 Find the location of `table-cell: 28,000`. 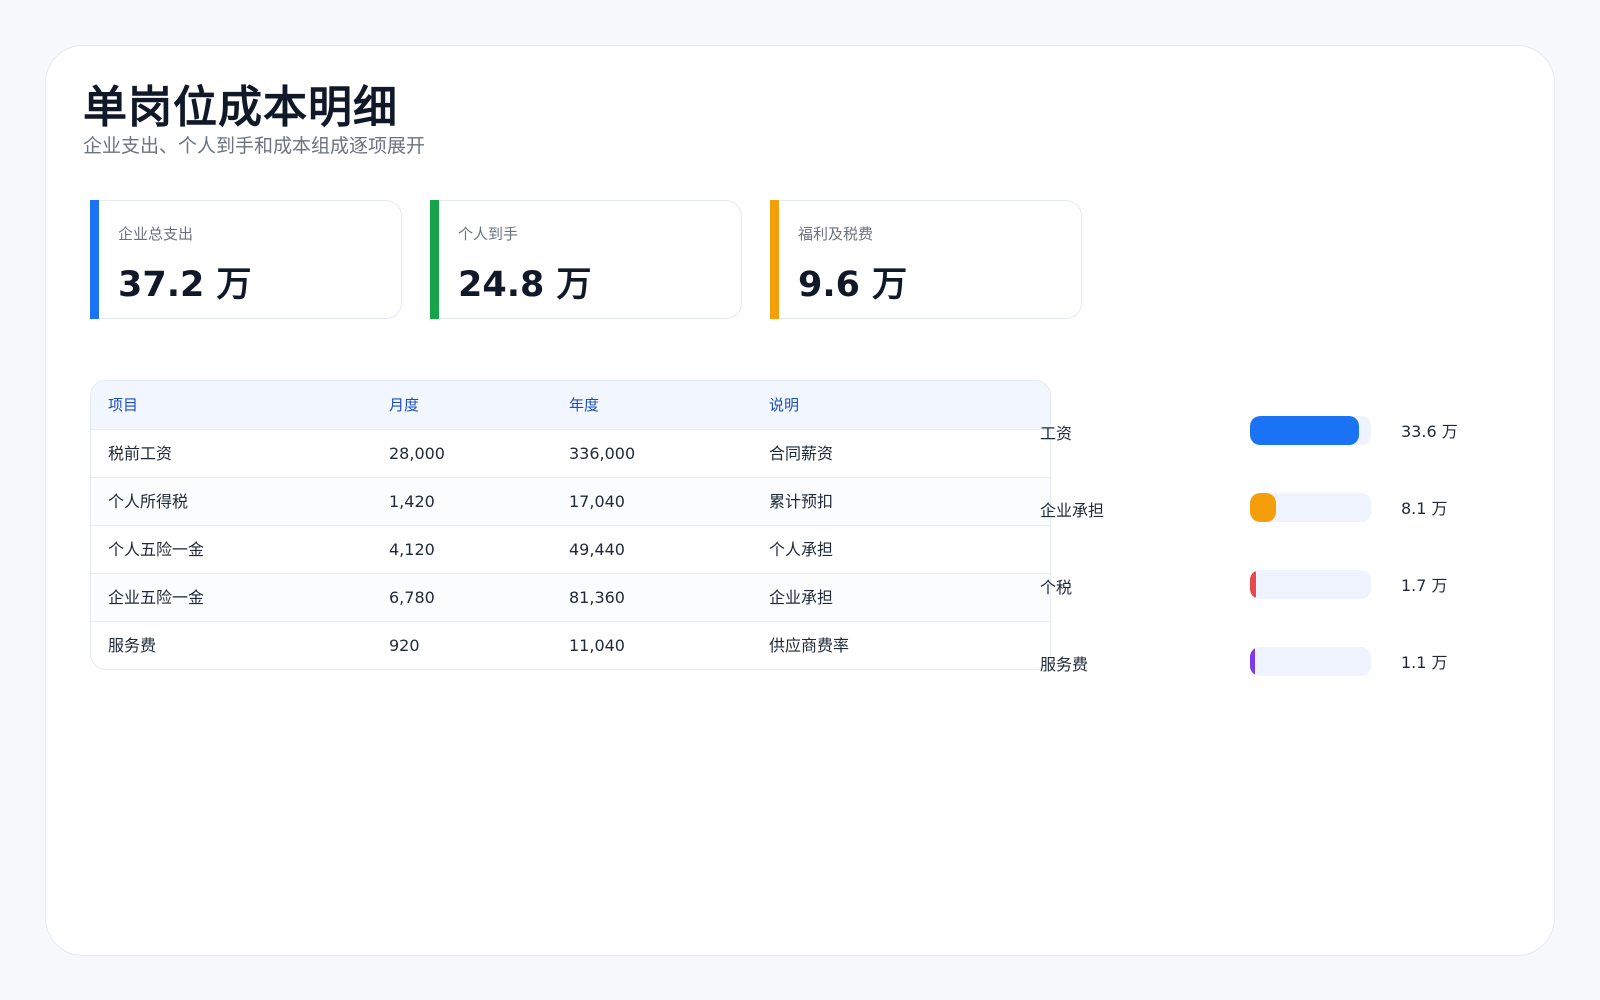

table-cell: 28,000 is located at coordinates (417, 453).